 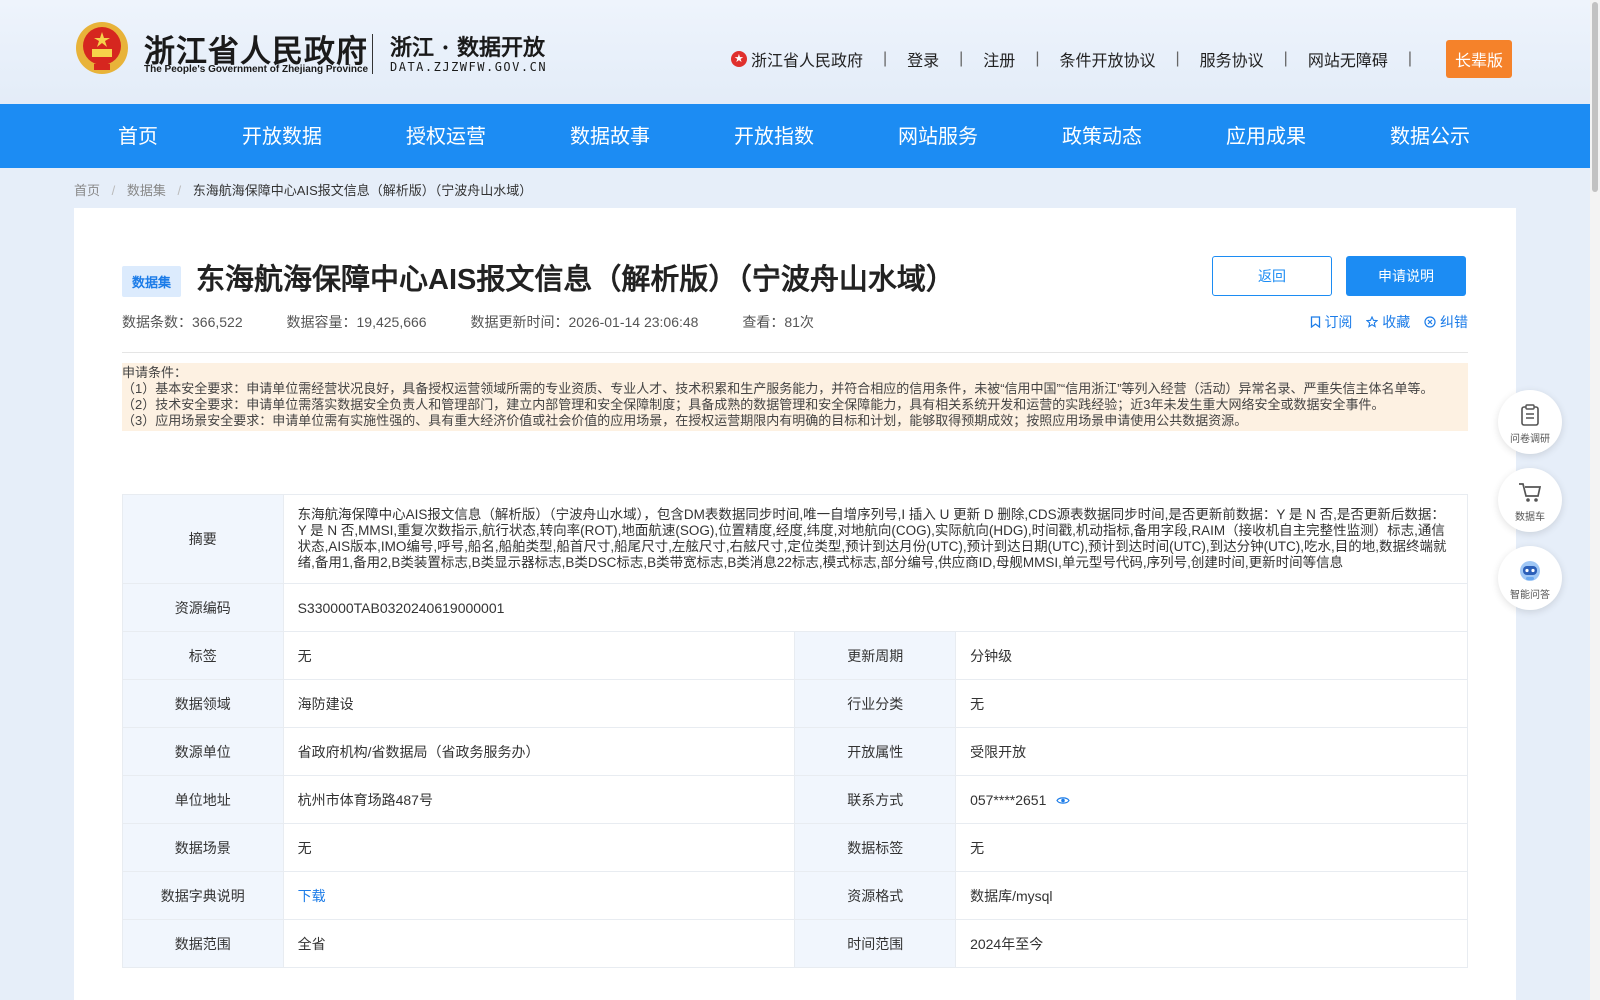 I want to click on report-error-label: 纠错, so click(x=1454, y=322).